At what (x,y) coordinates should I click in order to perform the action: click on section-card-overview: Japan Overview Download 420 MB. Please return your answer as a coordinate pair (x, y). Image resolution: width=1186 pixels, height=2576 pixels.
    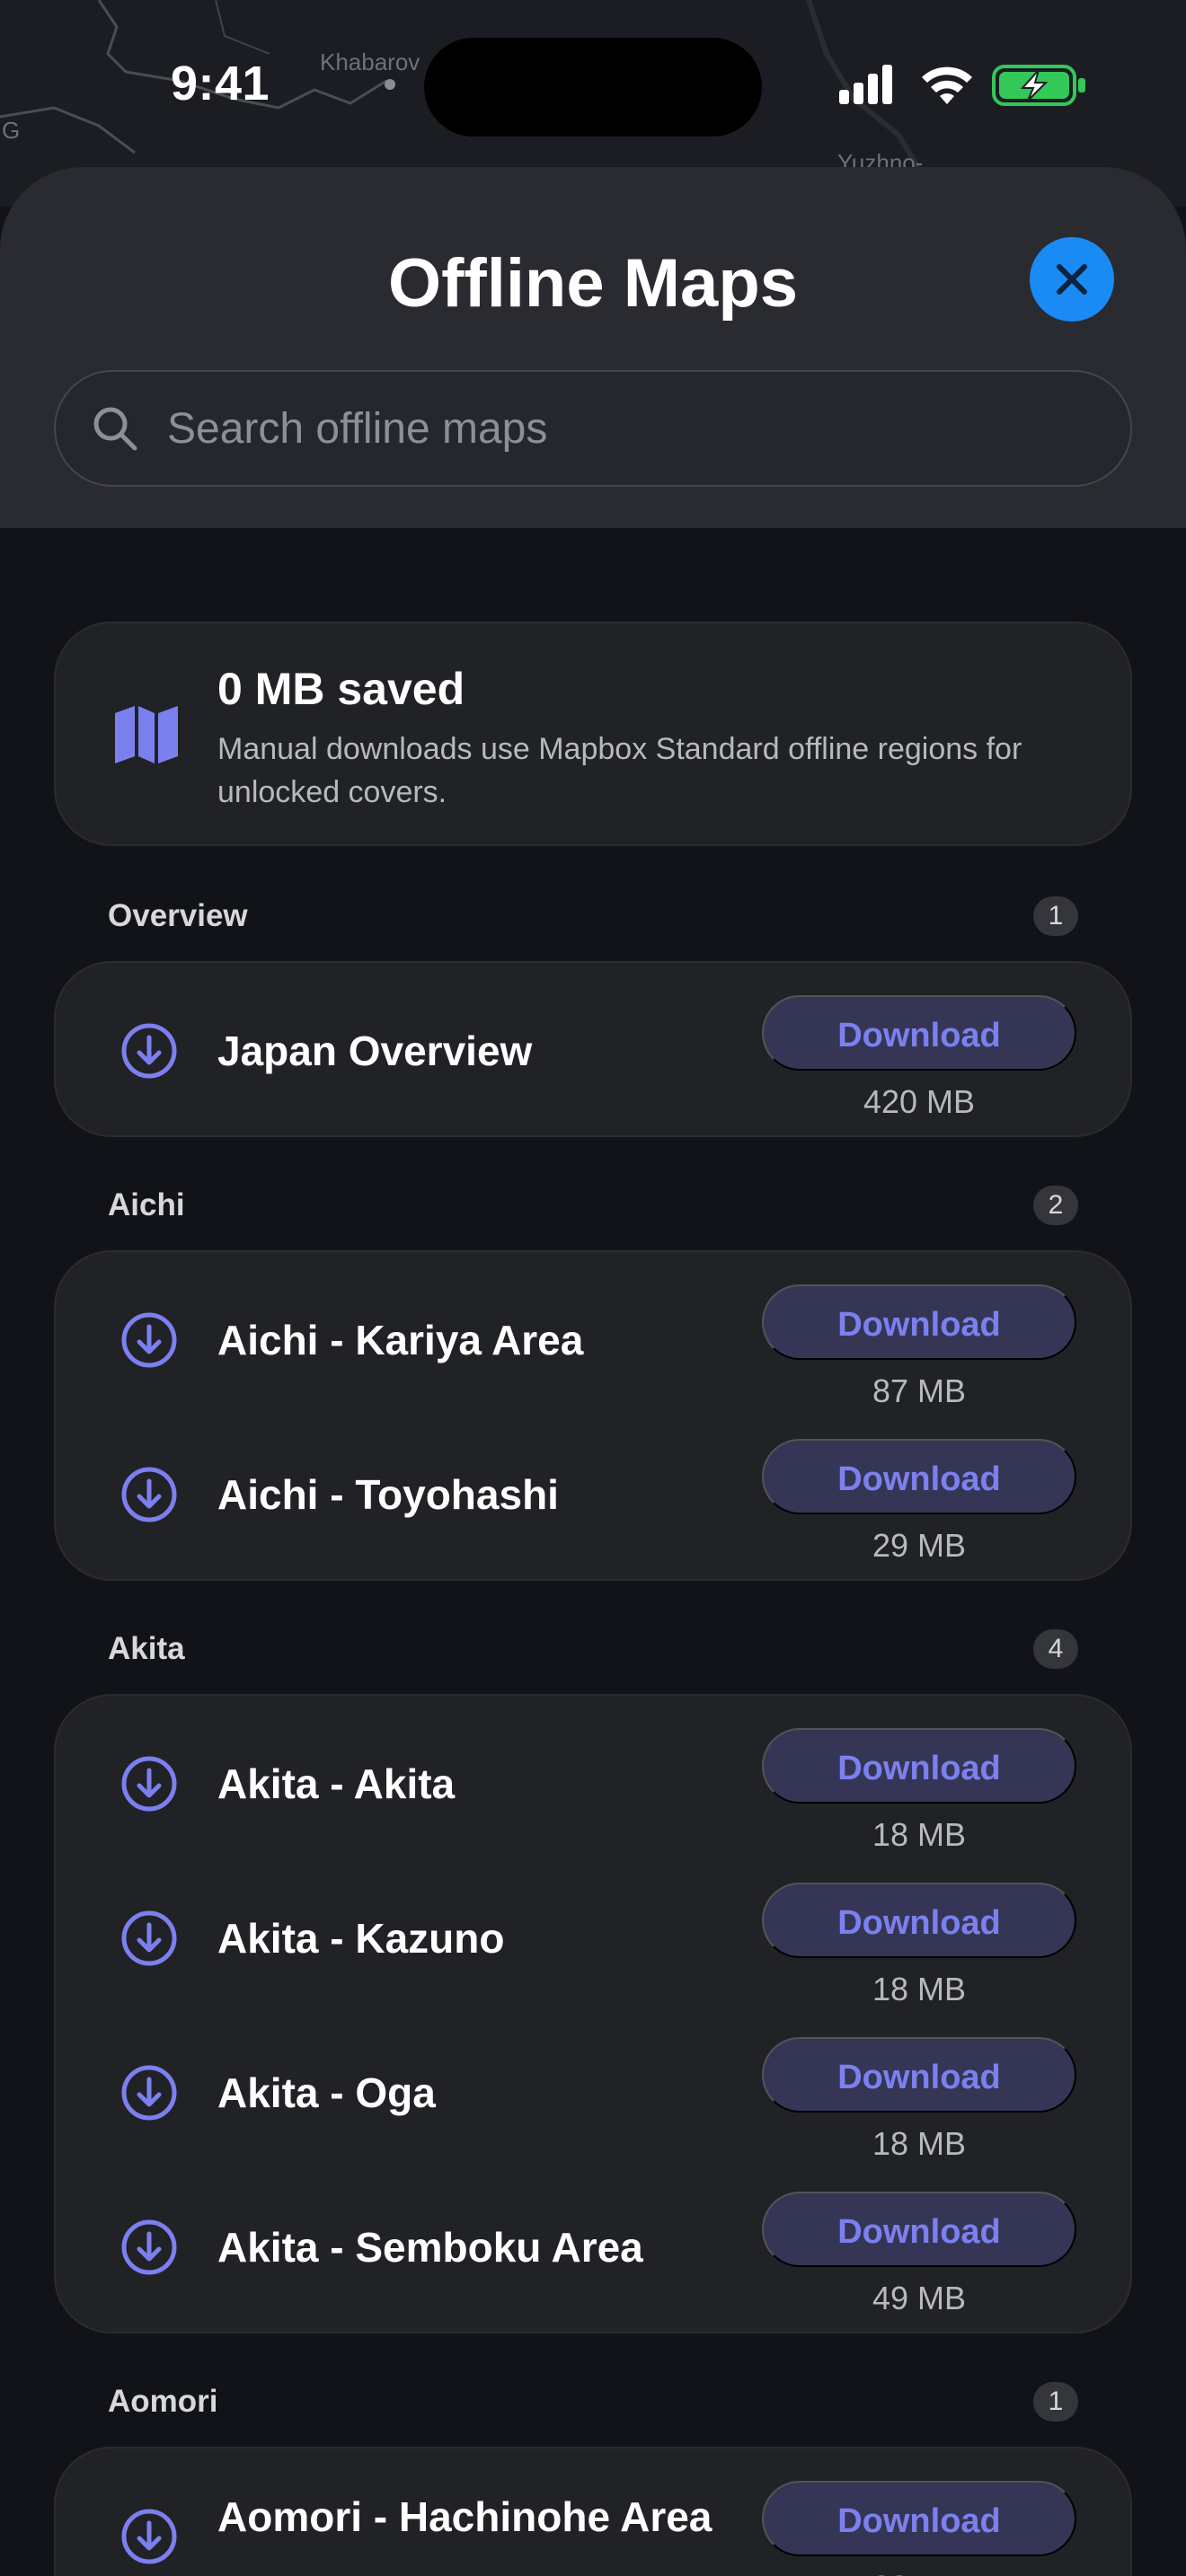
    Looking at the image, I should click on (593, 1049).